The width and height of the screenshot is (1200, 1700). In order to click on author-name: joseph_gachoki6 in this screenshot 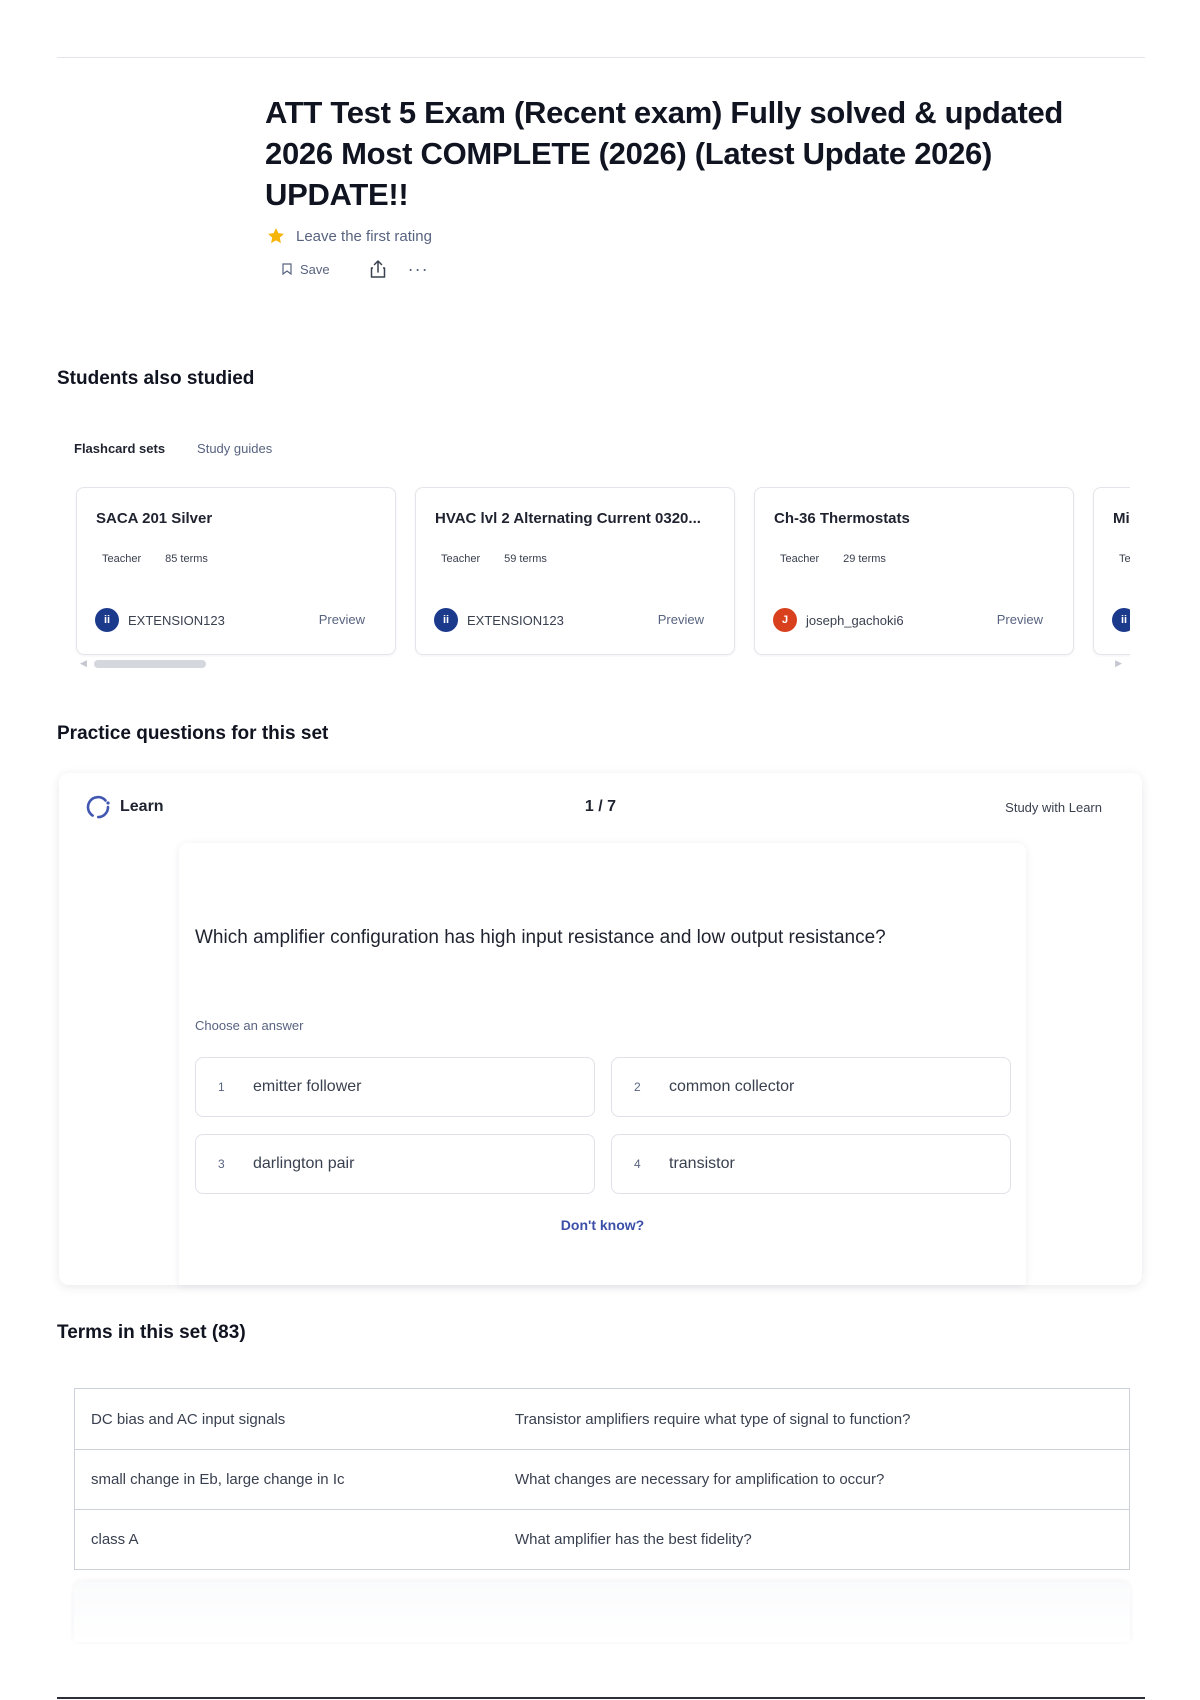, I will do `click(855, 620)`.